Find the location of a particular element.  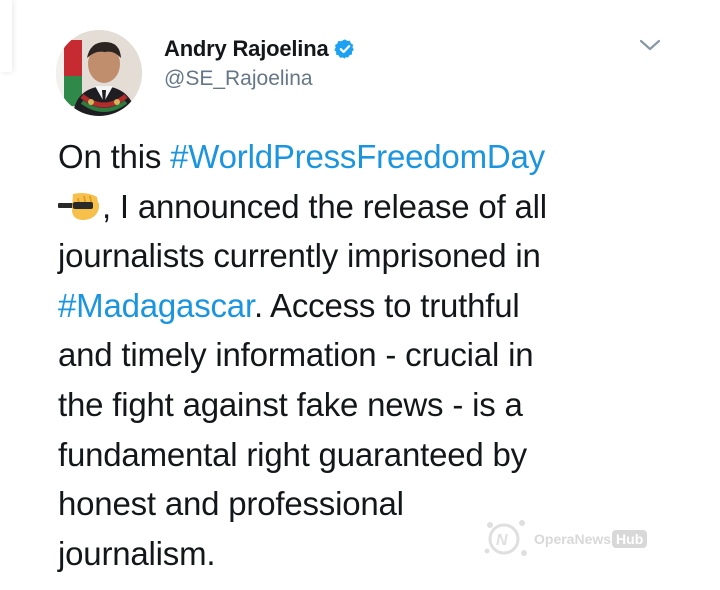

avatar-photo-icon is located at coordinates (99, 73).